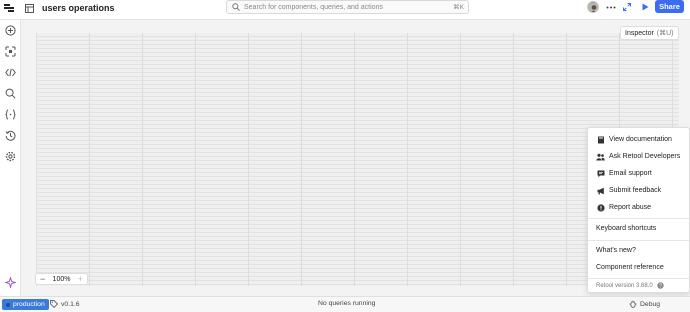 Image resolution: width=690 pixels, height=312 pixels. What do you see at coordinates (80, 279) in the screenshot?
I see `zoom-in-button: +` at bounding box center [80, 279].